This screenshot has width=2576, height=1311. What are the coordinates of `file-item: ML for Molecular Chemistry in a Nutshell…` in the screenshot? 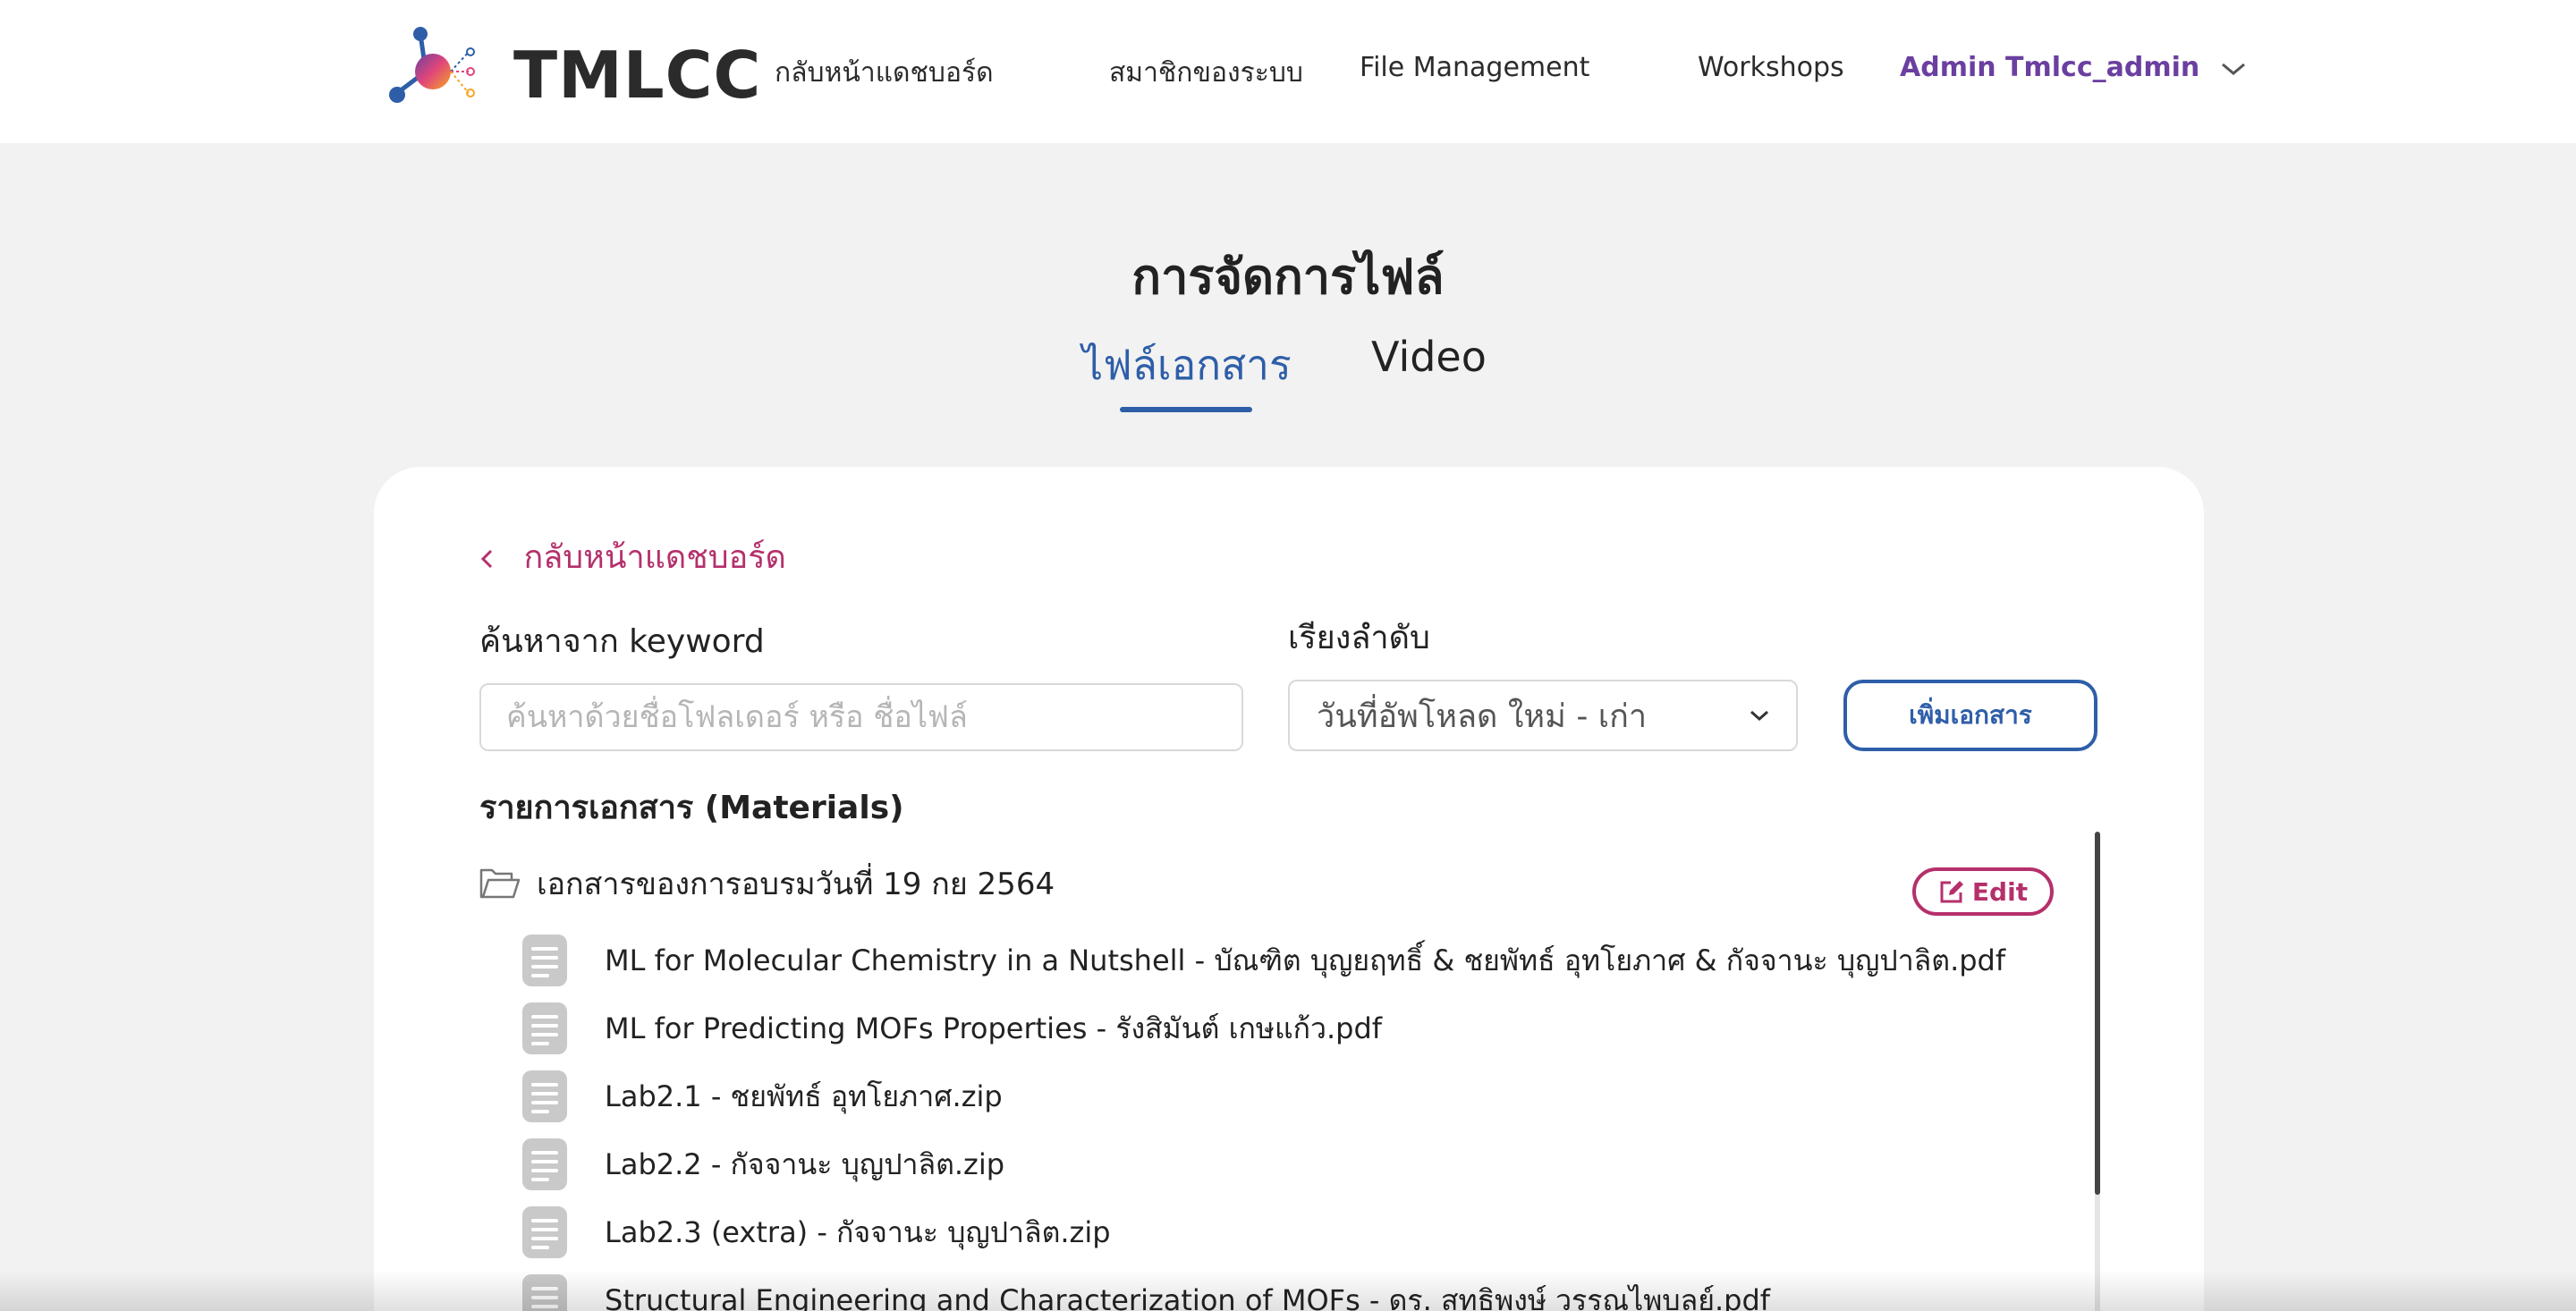 It's located at (1263, 960).